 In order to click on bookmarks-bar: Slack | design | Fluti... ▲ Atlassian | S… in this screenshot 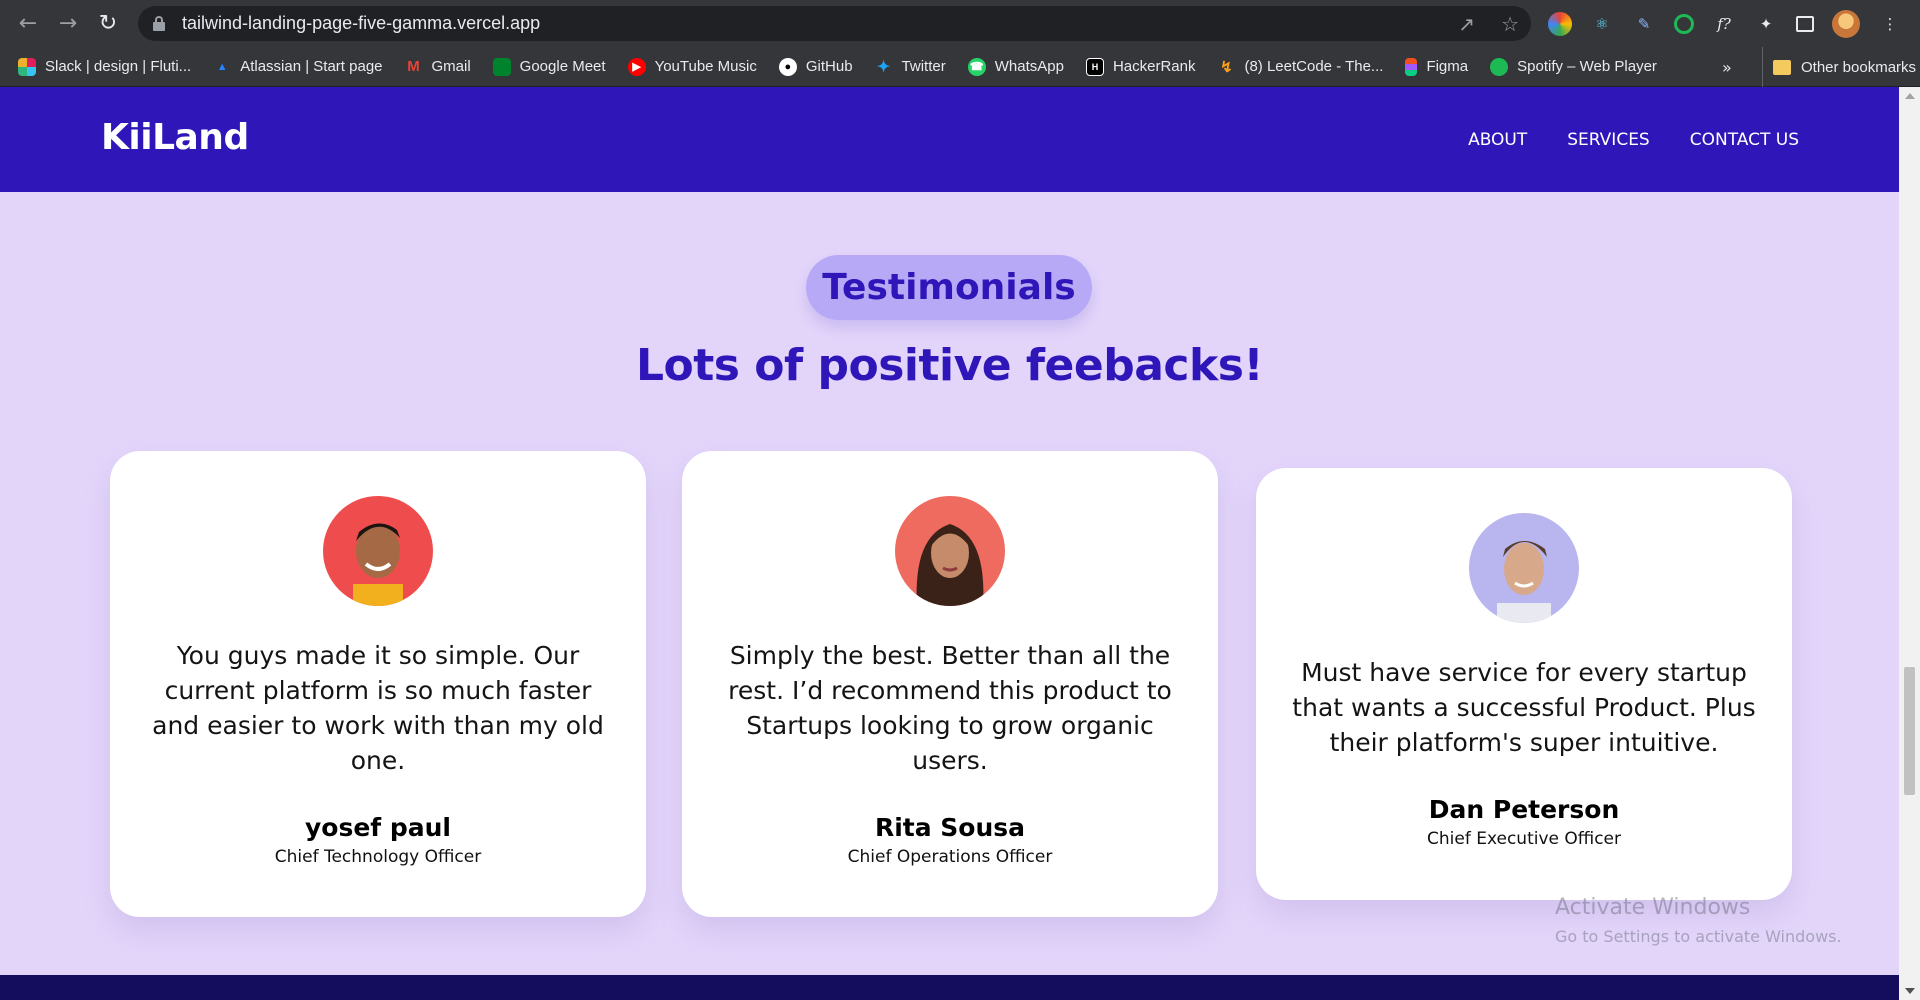, I will do `click(960, 67)`.